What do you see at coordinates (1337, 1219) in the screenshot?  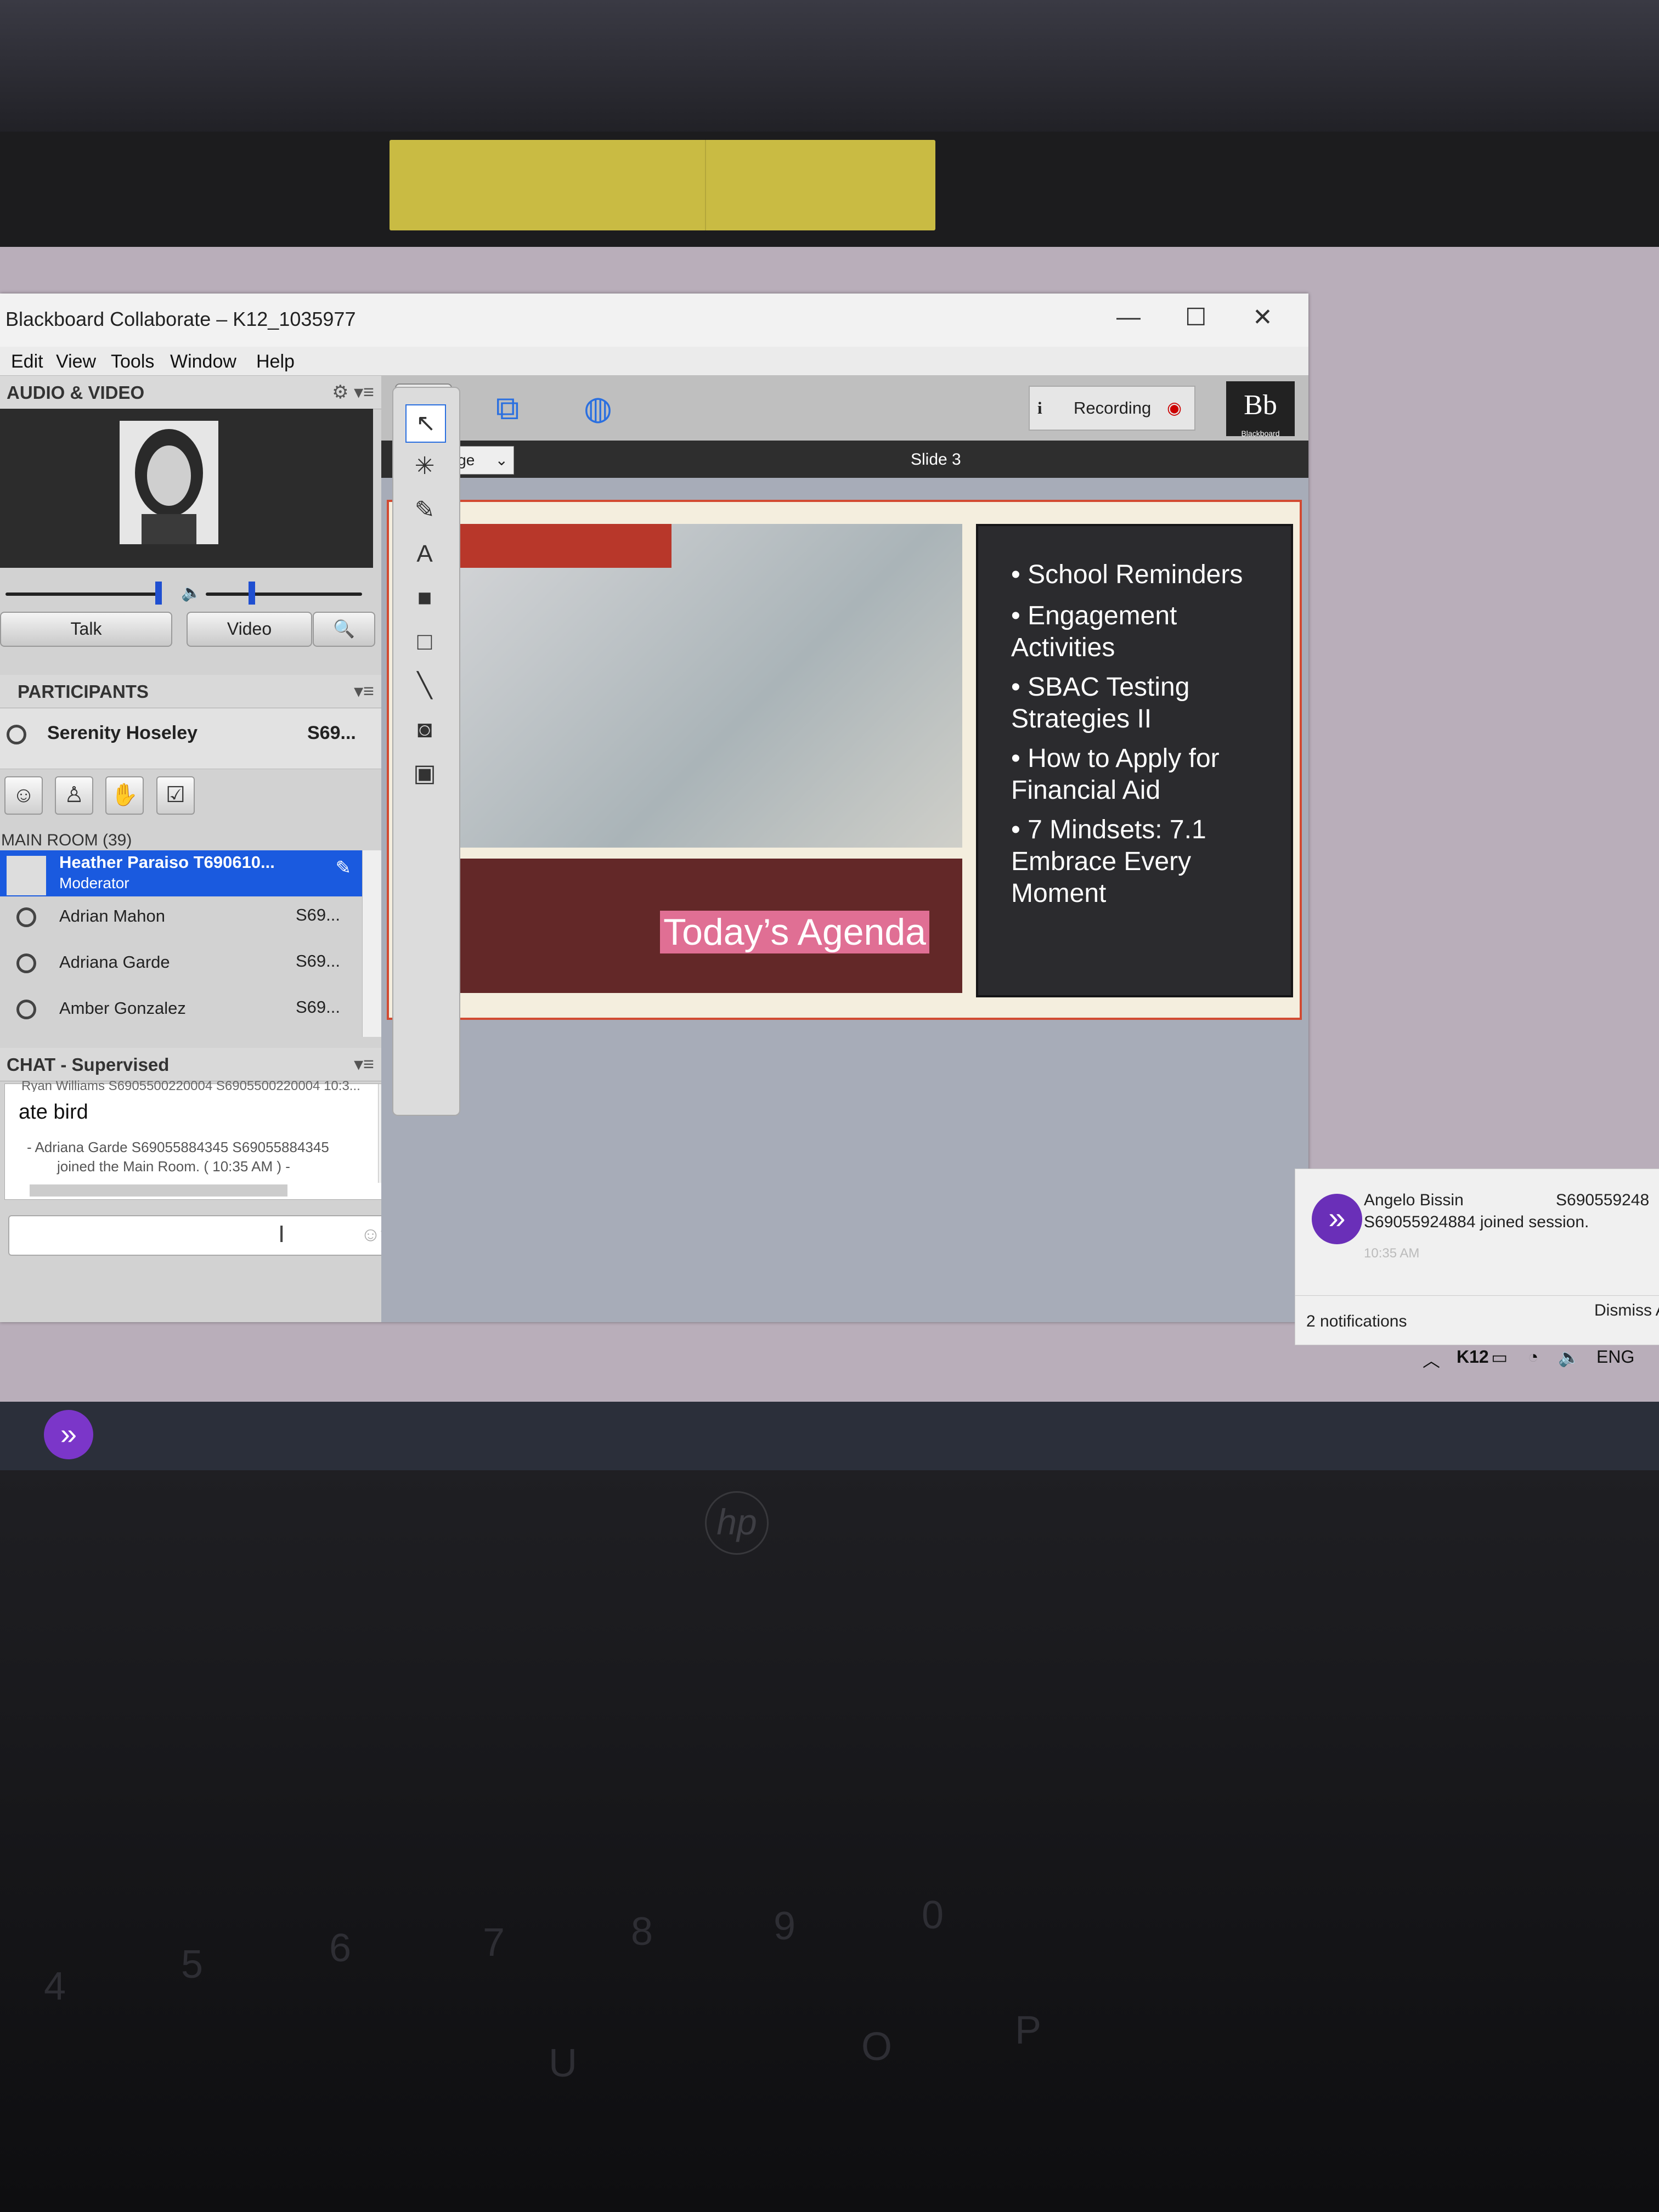 I see `collaborate-icon: »` at bounding box center [1337, 1219].